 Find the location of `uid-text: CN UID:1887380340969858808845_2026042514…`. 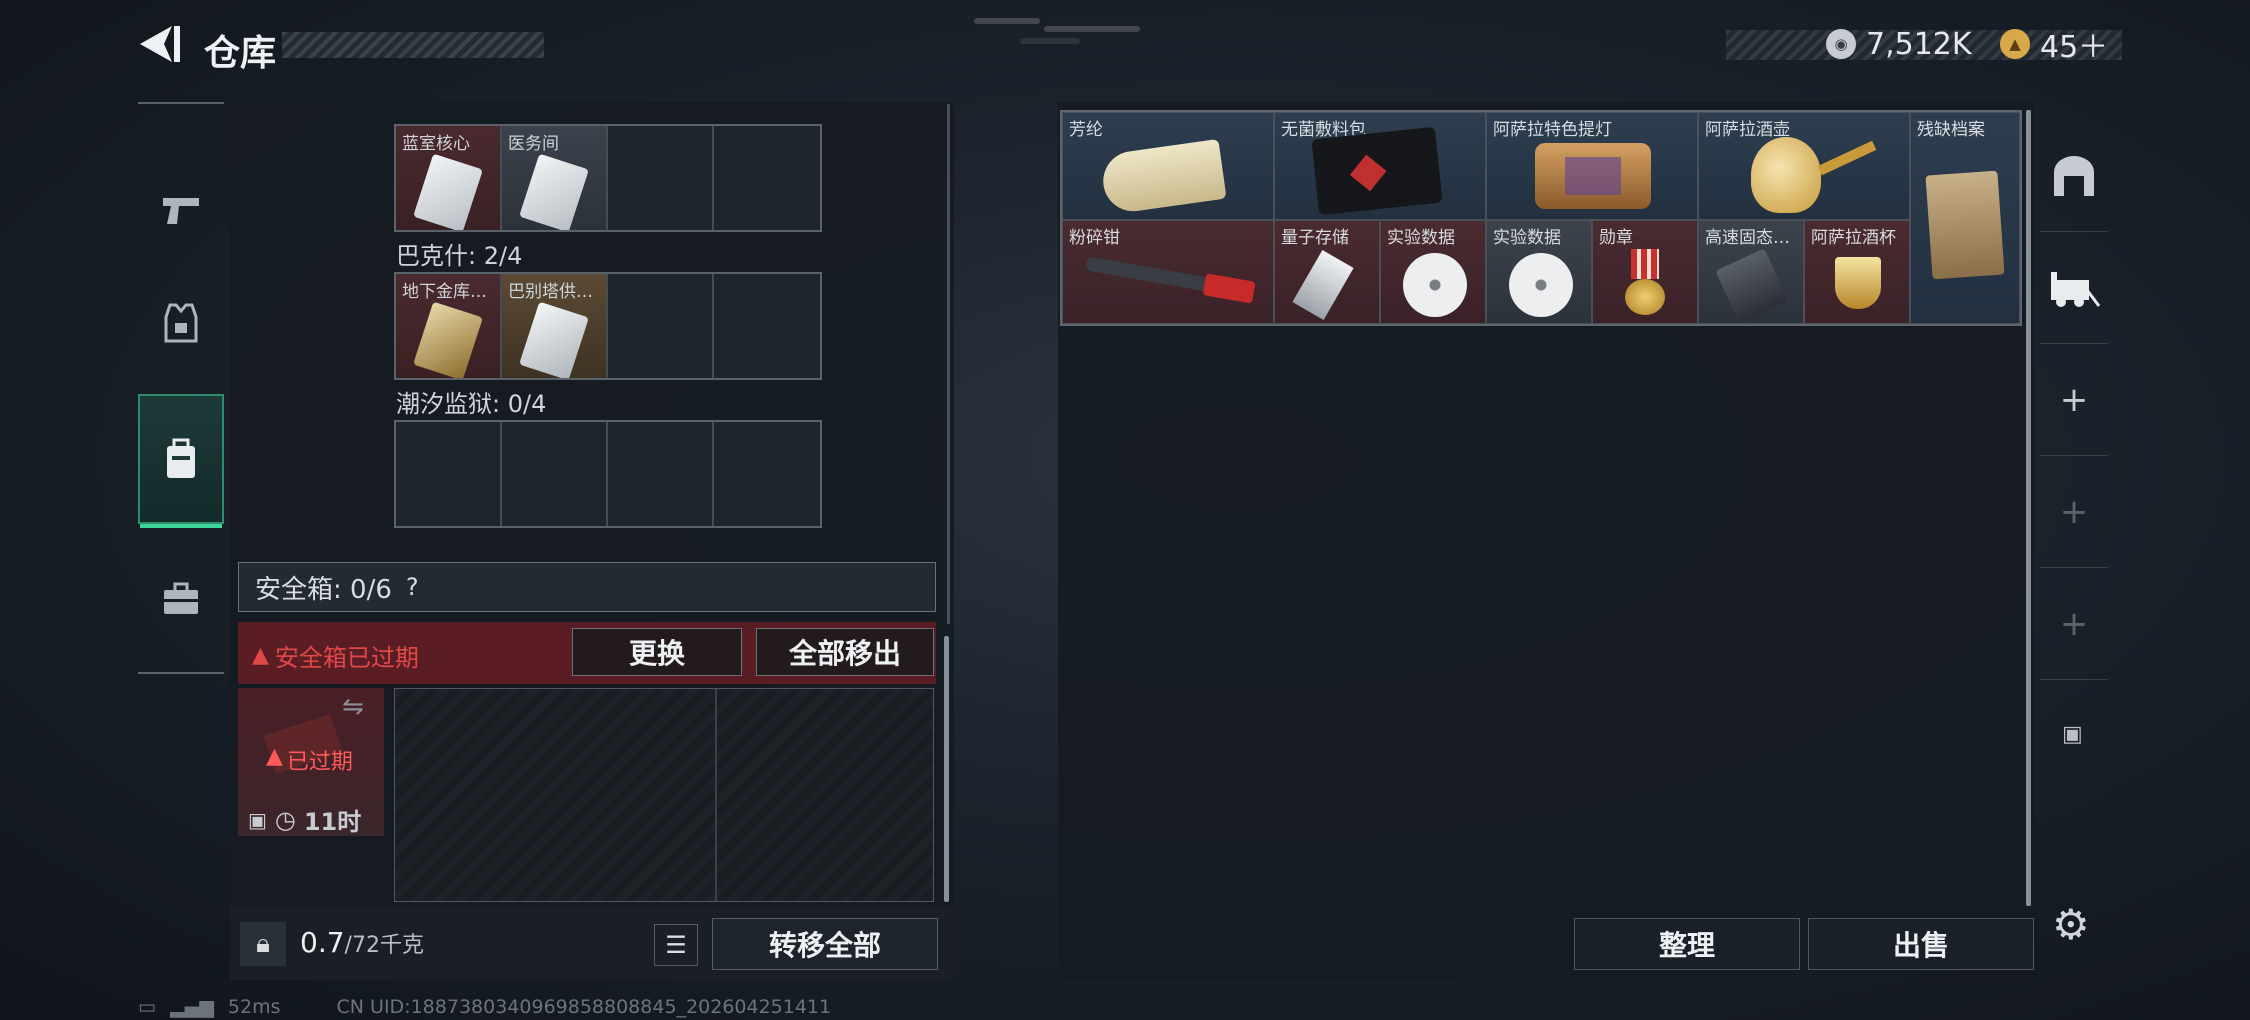

uid-text: CN UID:1887380340969858808845_2026042514… is located at coordinates (584, 1007).